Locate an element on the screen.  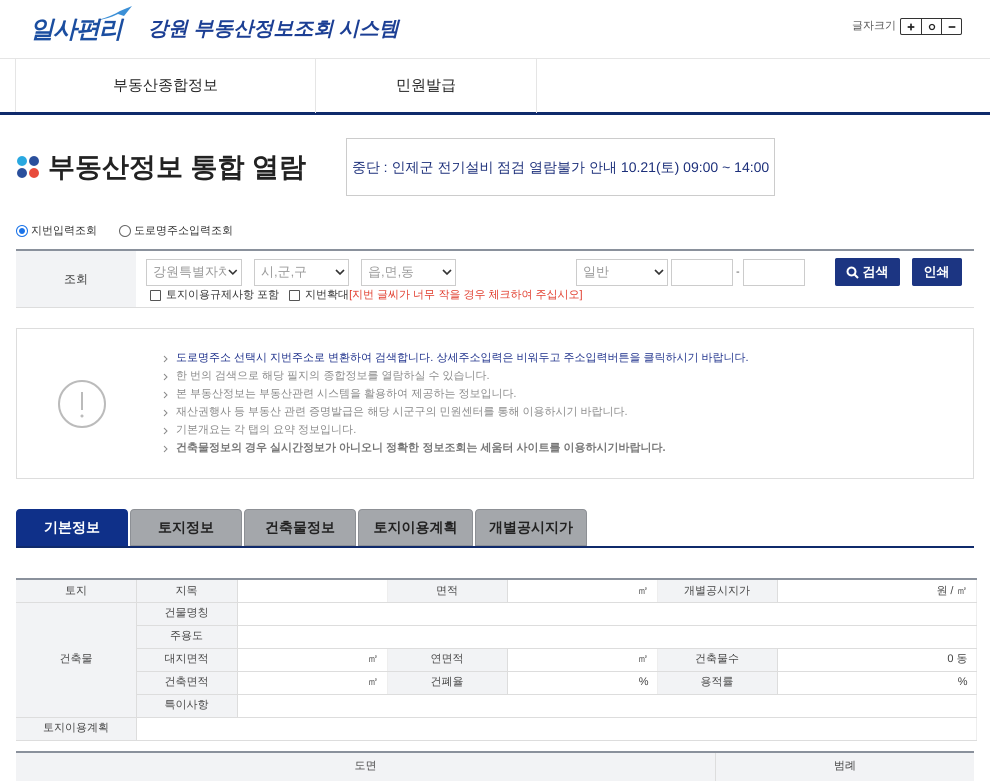
header-cell: 건축면적 is located at coordinates (186, 682).